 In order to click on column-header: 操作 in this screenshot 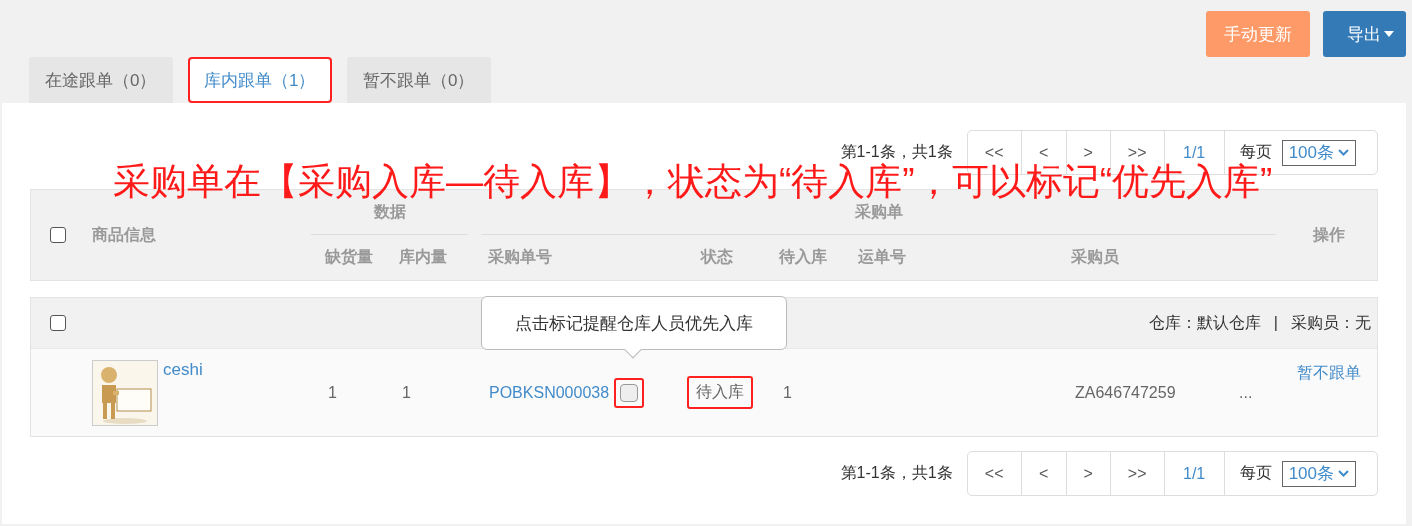, I will do `click(1328, 234)`.